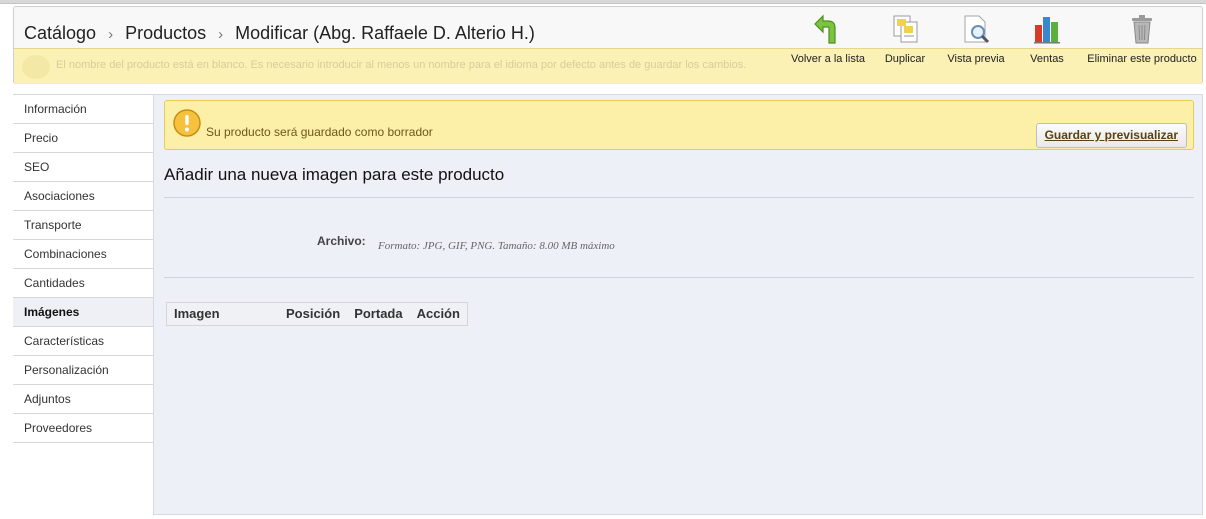 Image resolution: width=1206 pixels, height=519 pixels. Describe the element at coordinates (905, 29) in the screenshot. I see `duplicate-icon` at that location.